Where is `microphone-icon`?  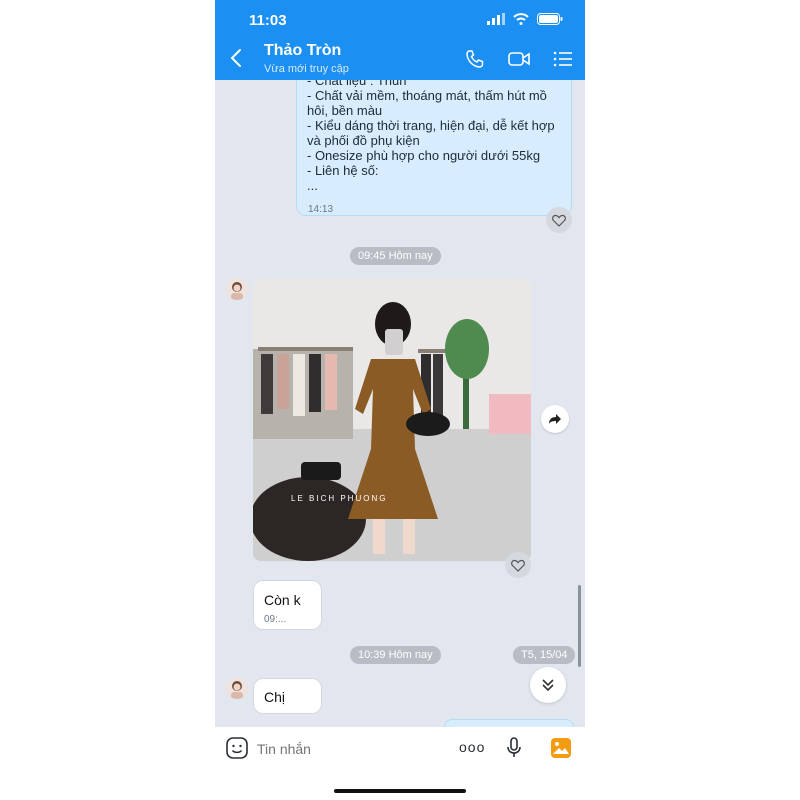
microphone-icon is located at coordinates (514, 748).